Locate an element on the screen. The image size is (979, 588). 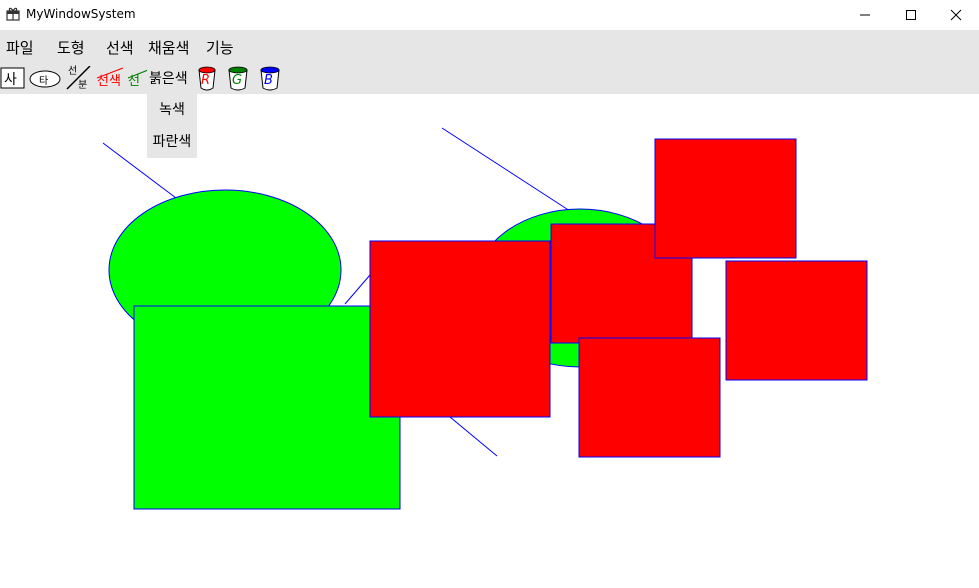
fill-color-dropdown: 녹색 파란색 is located at coordinates (172, 126).